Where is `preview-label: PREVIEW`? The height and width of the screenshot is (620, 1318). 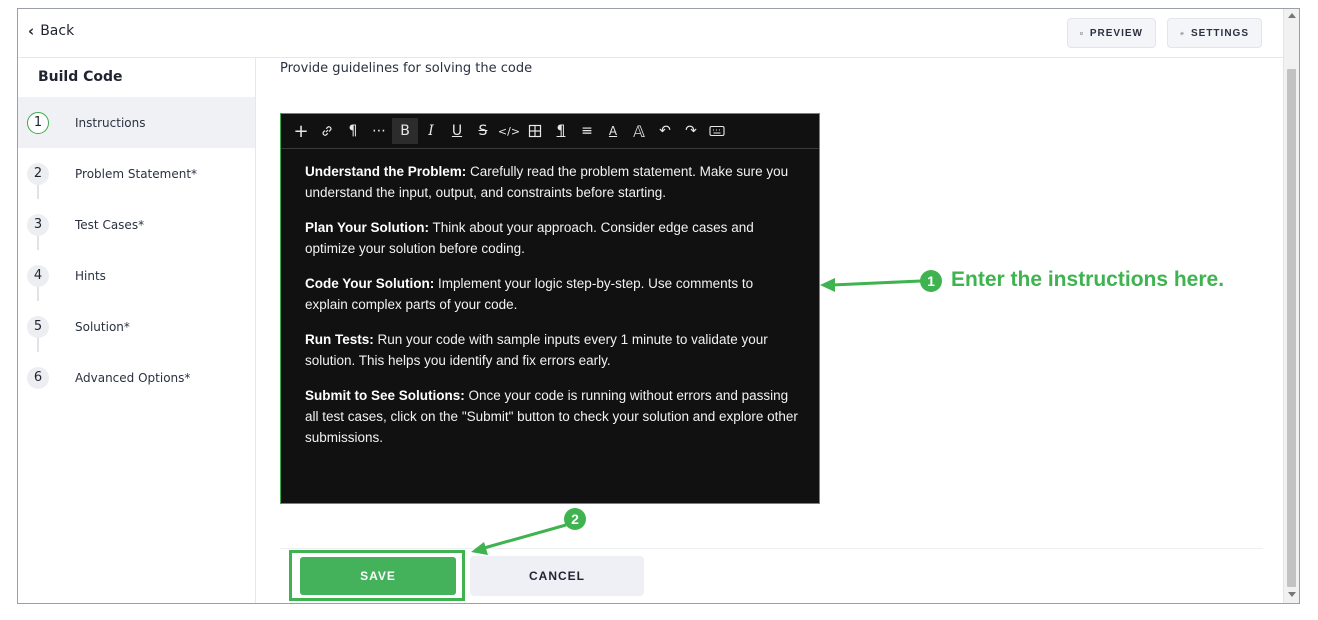 preview-label: PREVIEW is located at coordinates (1116, 33).